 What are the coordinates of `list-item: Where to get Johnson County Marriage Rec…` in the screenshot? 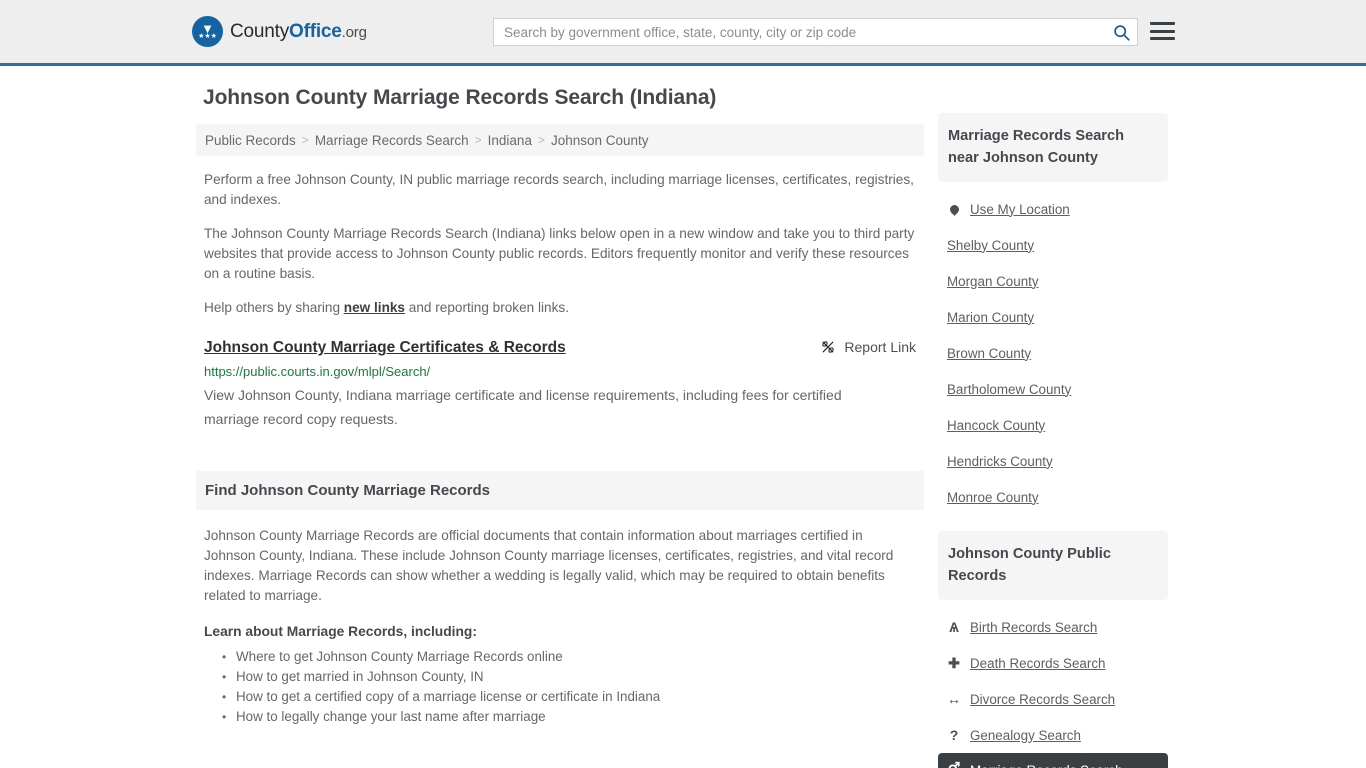 It's located at (573, 657).